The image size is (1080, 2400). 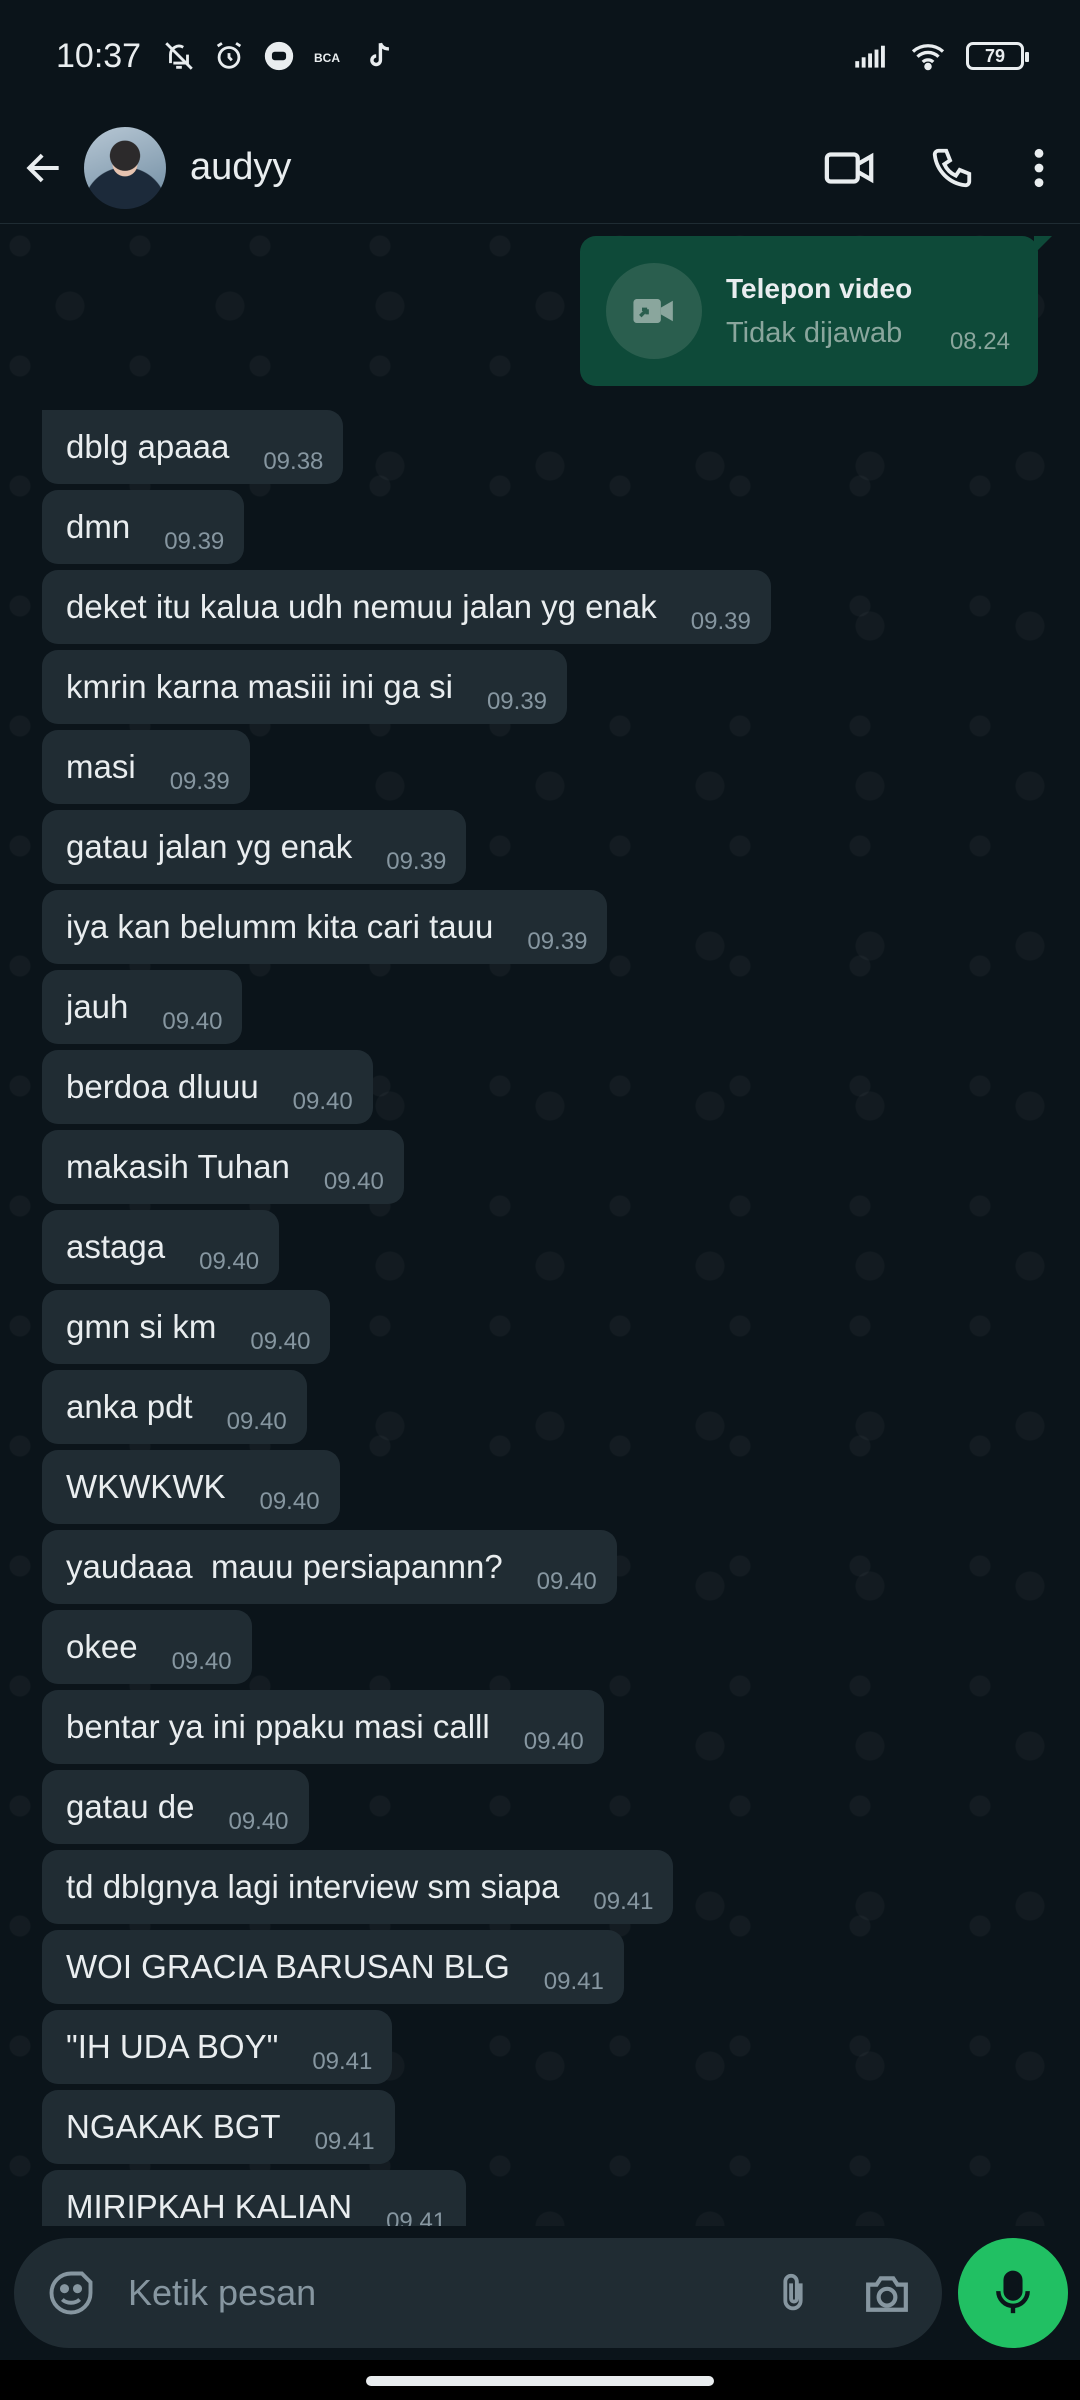 I want to click on signal-icon, so click(x=872, y=56).